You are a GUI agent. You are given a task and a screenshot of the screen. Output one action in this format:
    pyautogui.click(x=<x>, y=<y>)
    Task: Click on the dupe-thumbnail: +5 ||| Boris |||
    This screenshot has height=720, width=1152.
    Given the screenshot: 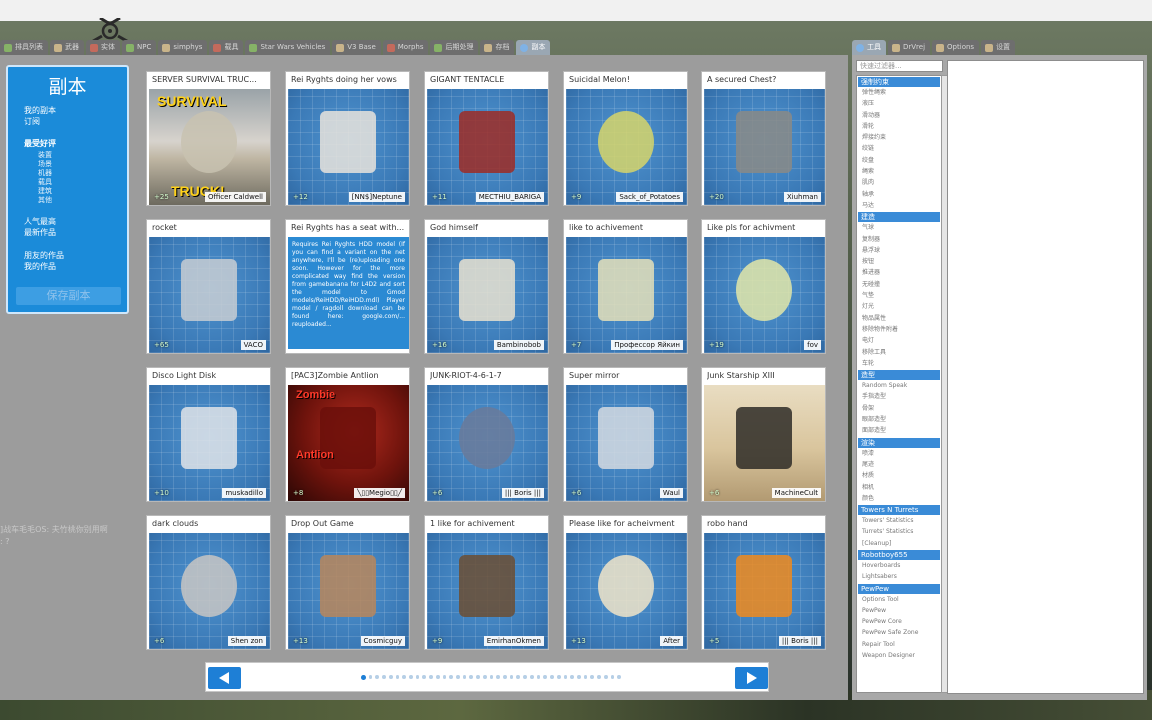 What is the action you would take?
    pyautogui.click(x=764, y=591)
    